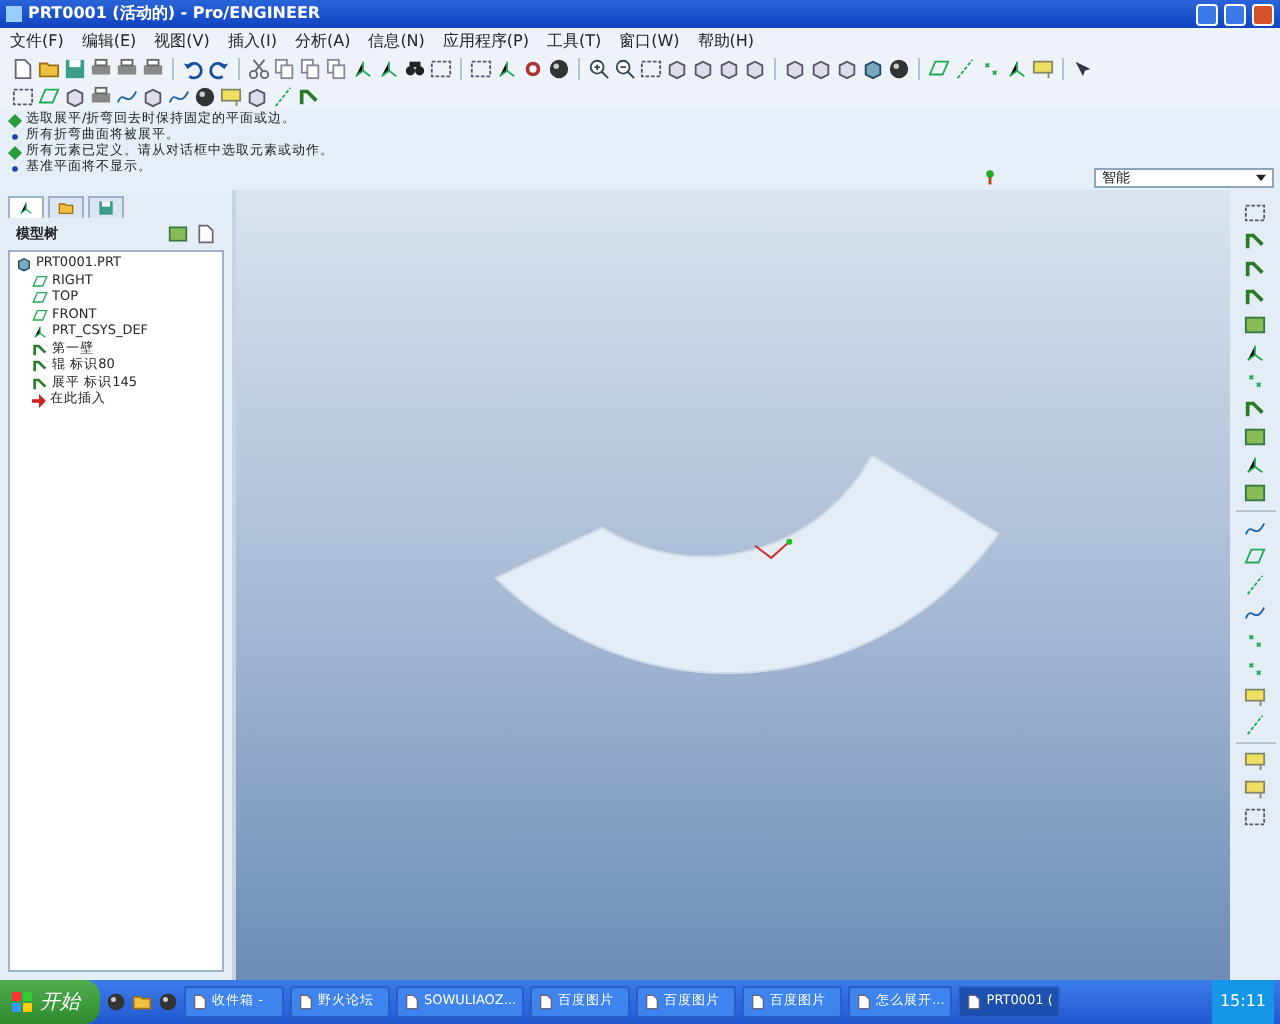 The width and height of the screenshot is (1280, 1024). I want to click on prompt-diamond-icon, so click(15, 152).